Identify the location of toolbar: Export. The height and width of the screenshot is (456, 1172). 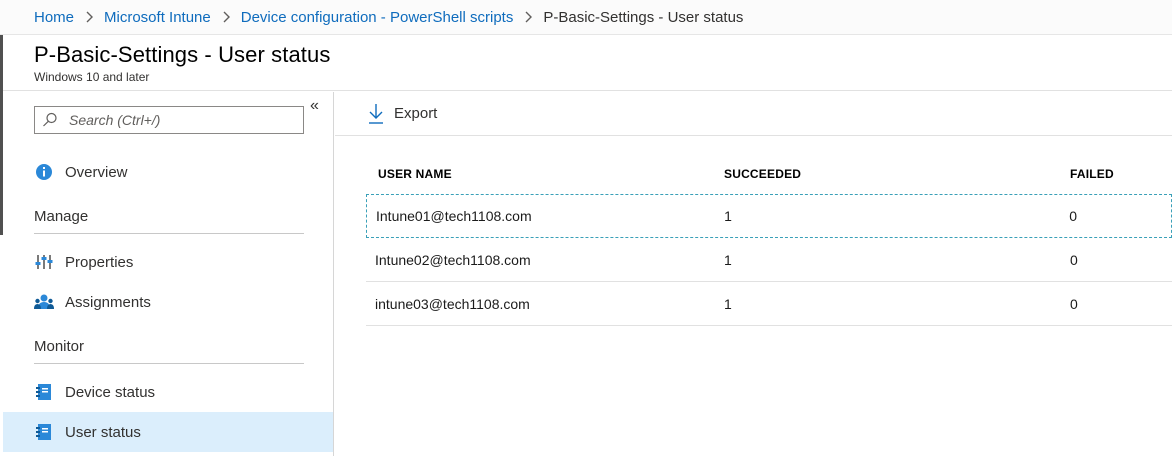
(753, 114).